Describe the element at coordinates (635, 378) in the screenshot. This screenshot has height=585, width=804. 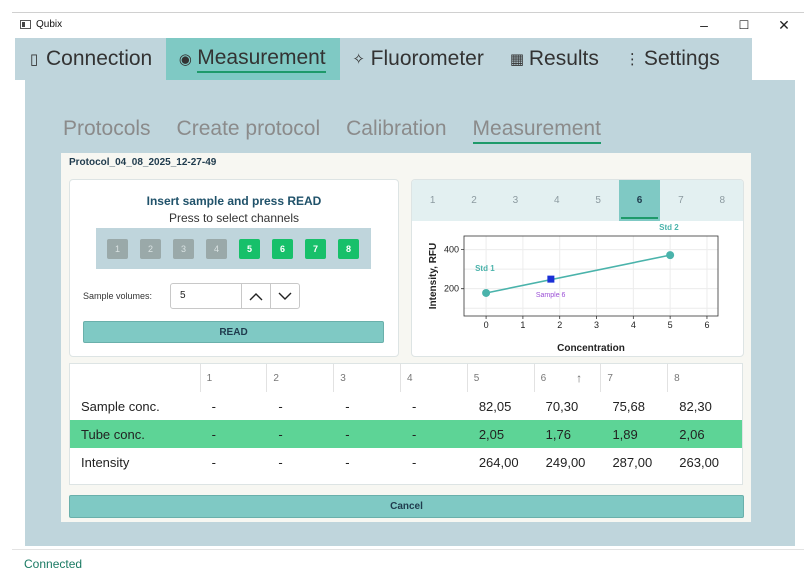
I see `column-header: 7` at that location.